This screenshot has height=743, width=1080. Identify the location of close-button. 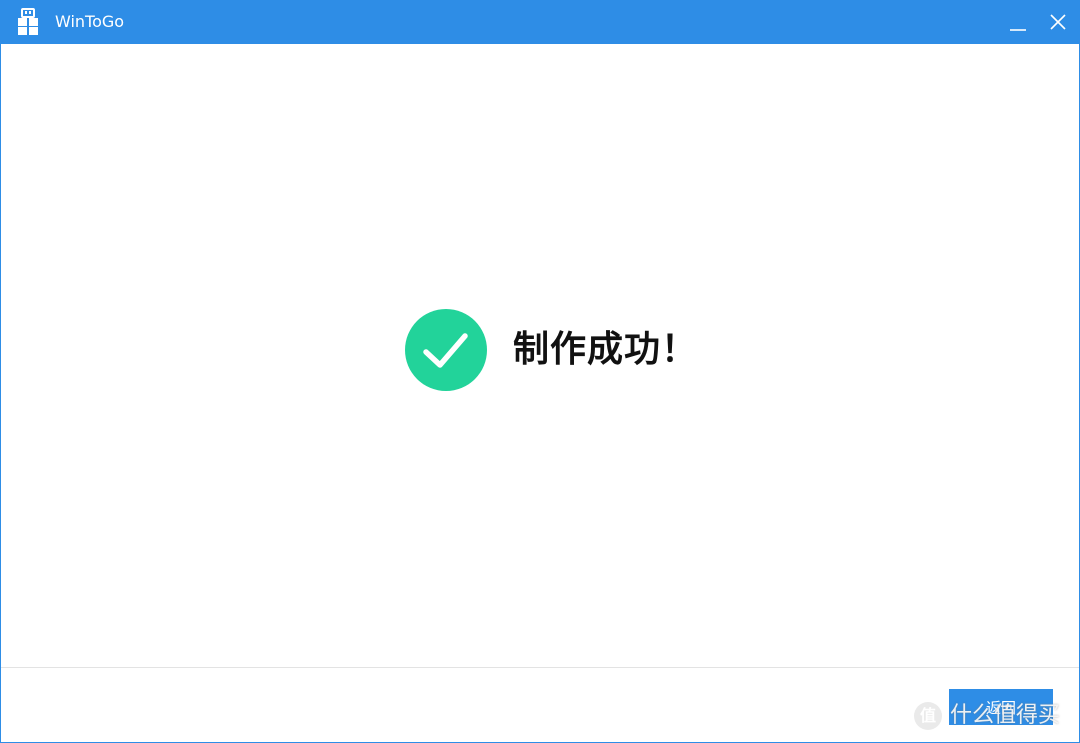
(1058, 22).